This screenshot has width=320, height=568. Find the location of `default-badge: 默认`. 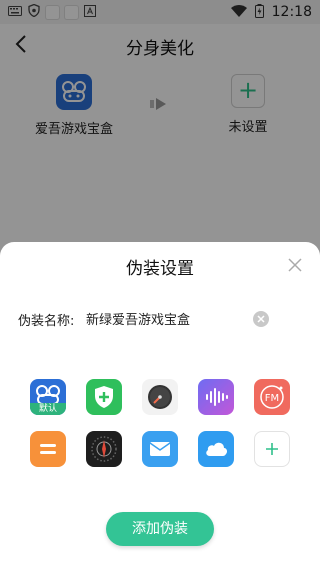

default-badge: 默认 is located at coordinates (48, 409).